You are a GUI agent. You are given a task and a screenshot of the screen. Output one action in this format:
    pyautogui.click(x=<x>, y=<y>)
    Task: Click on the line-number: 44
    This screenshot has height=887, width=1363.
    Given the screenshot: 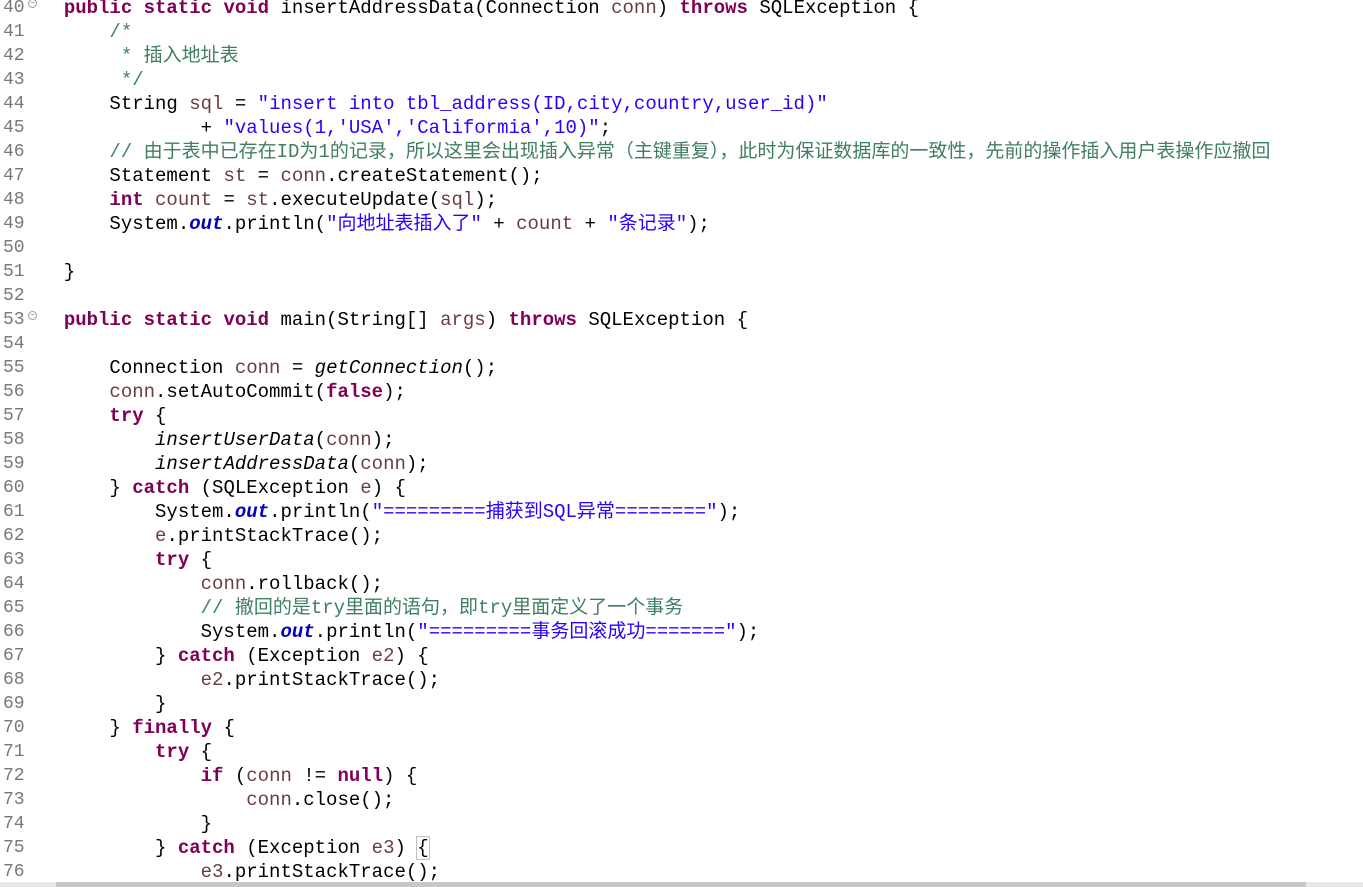 What is the action you would take?
    pyautogui.click(x=14, y=104)
    